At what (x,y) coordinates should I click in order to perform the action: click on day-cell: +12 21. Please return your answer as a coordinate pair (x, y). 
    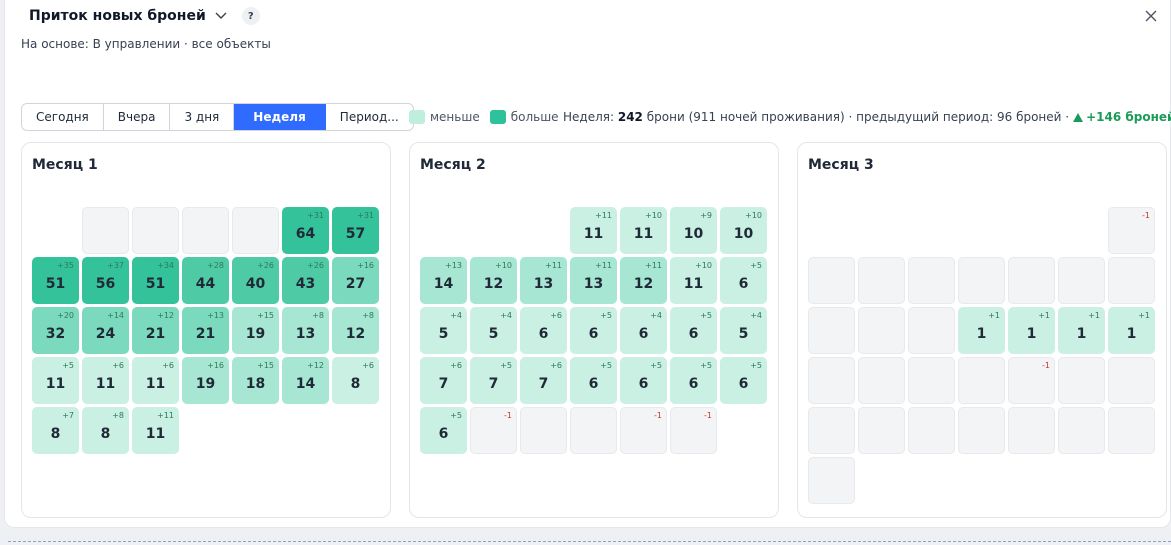
    Looking at the image, I should click on (155, 330).